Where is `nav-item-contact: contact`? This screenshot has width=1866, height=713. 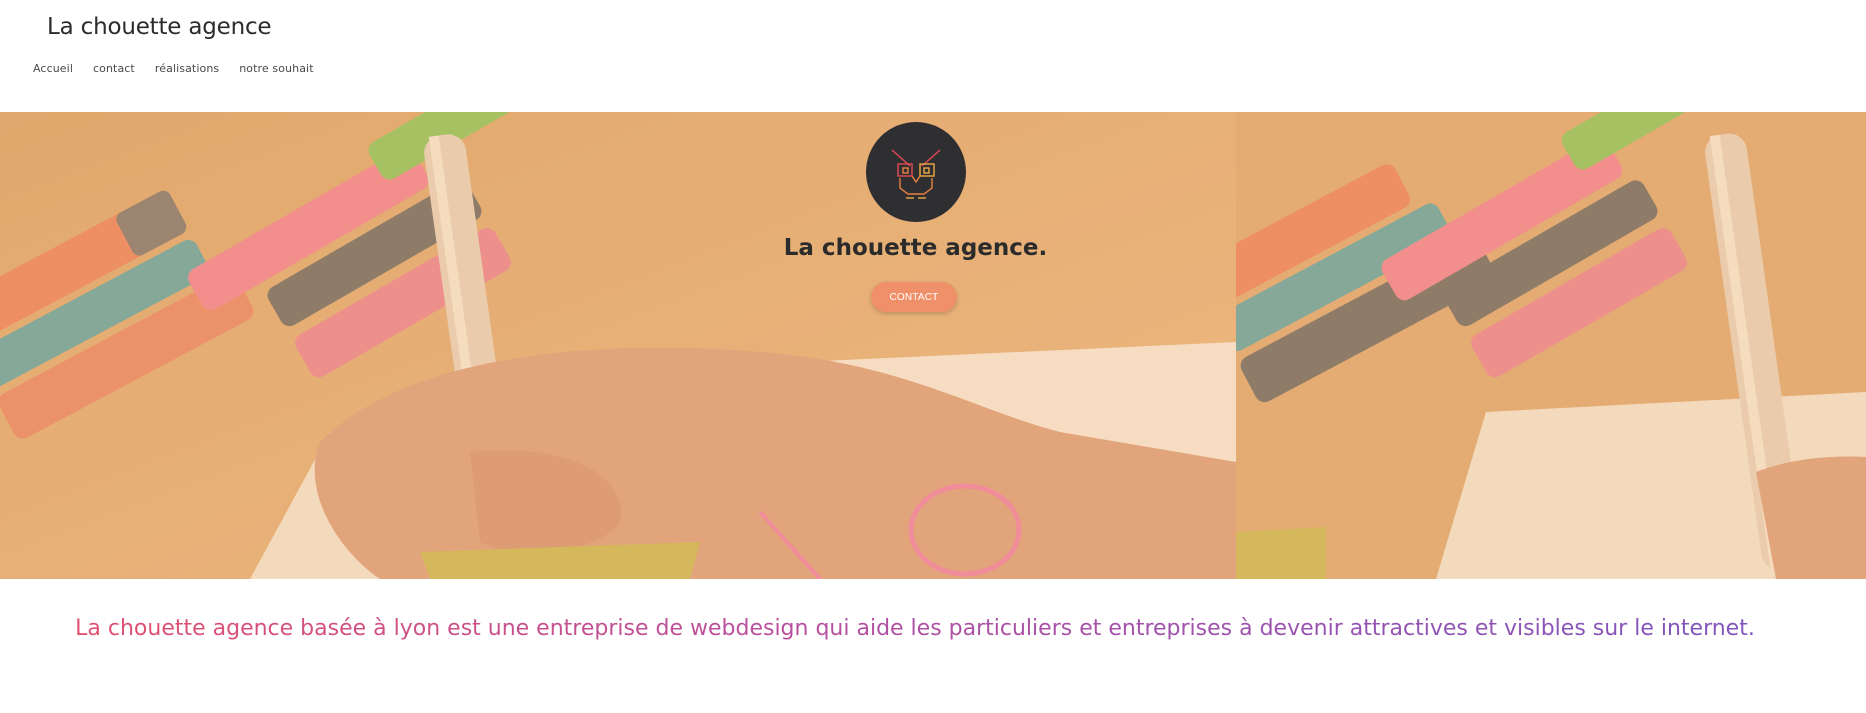 nav-item-contact: contact is located at coordinates (114, 68).